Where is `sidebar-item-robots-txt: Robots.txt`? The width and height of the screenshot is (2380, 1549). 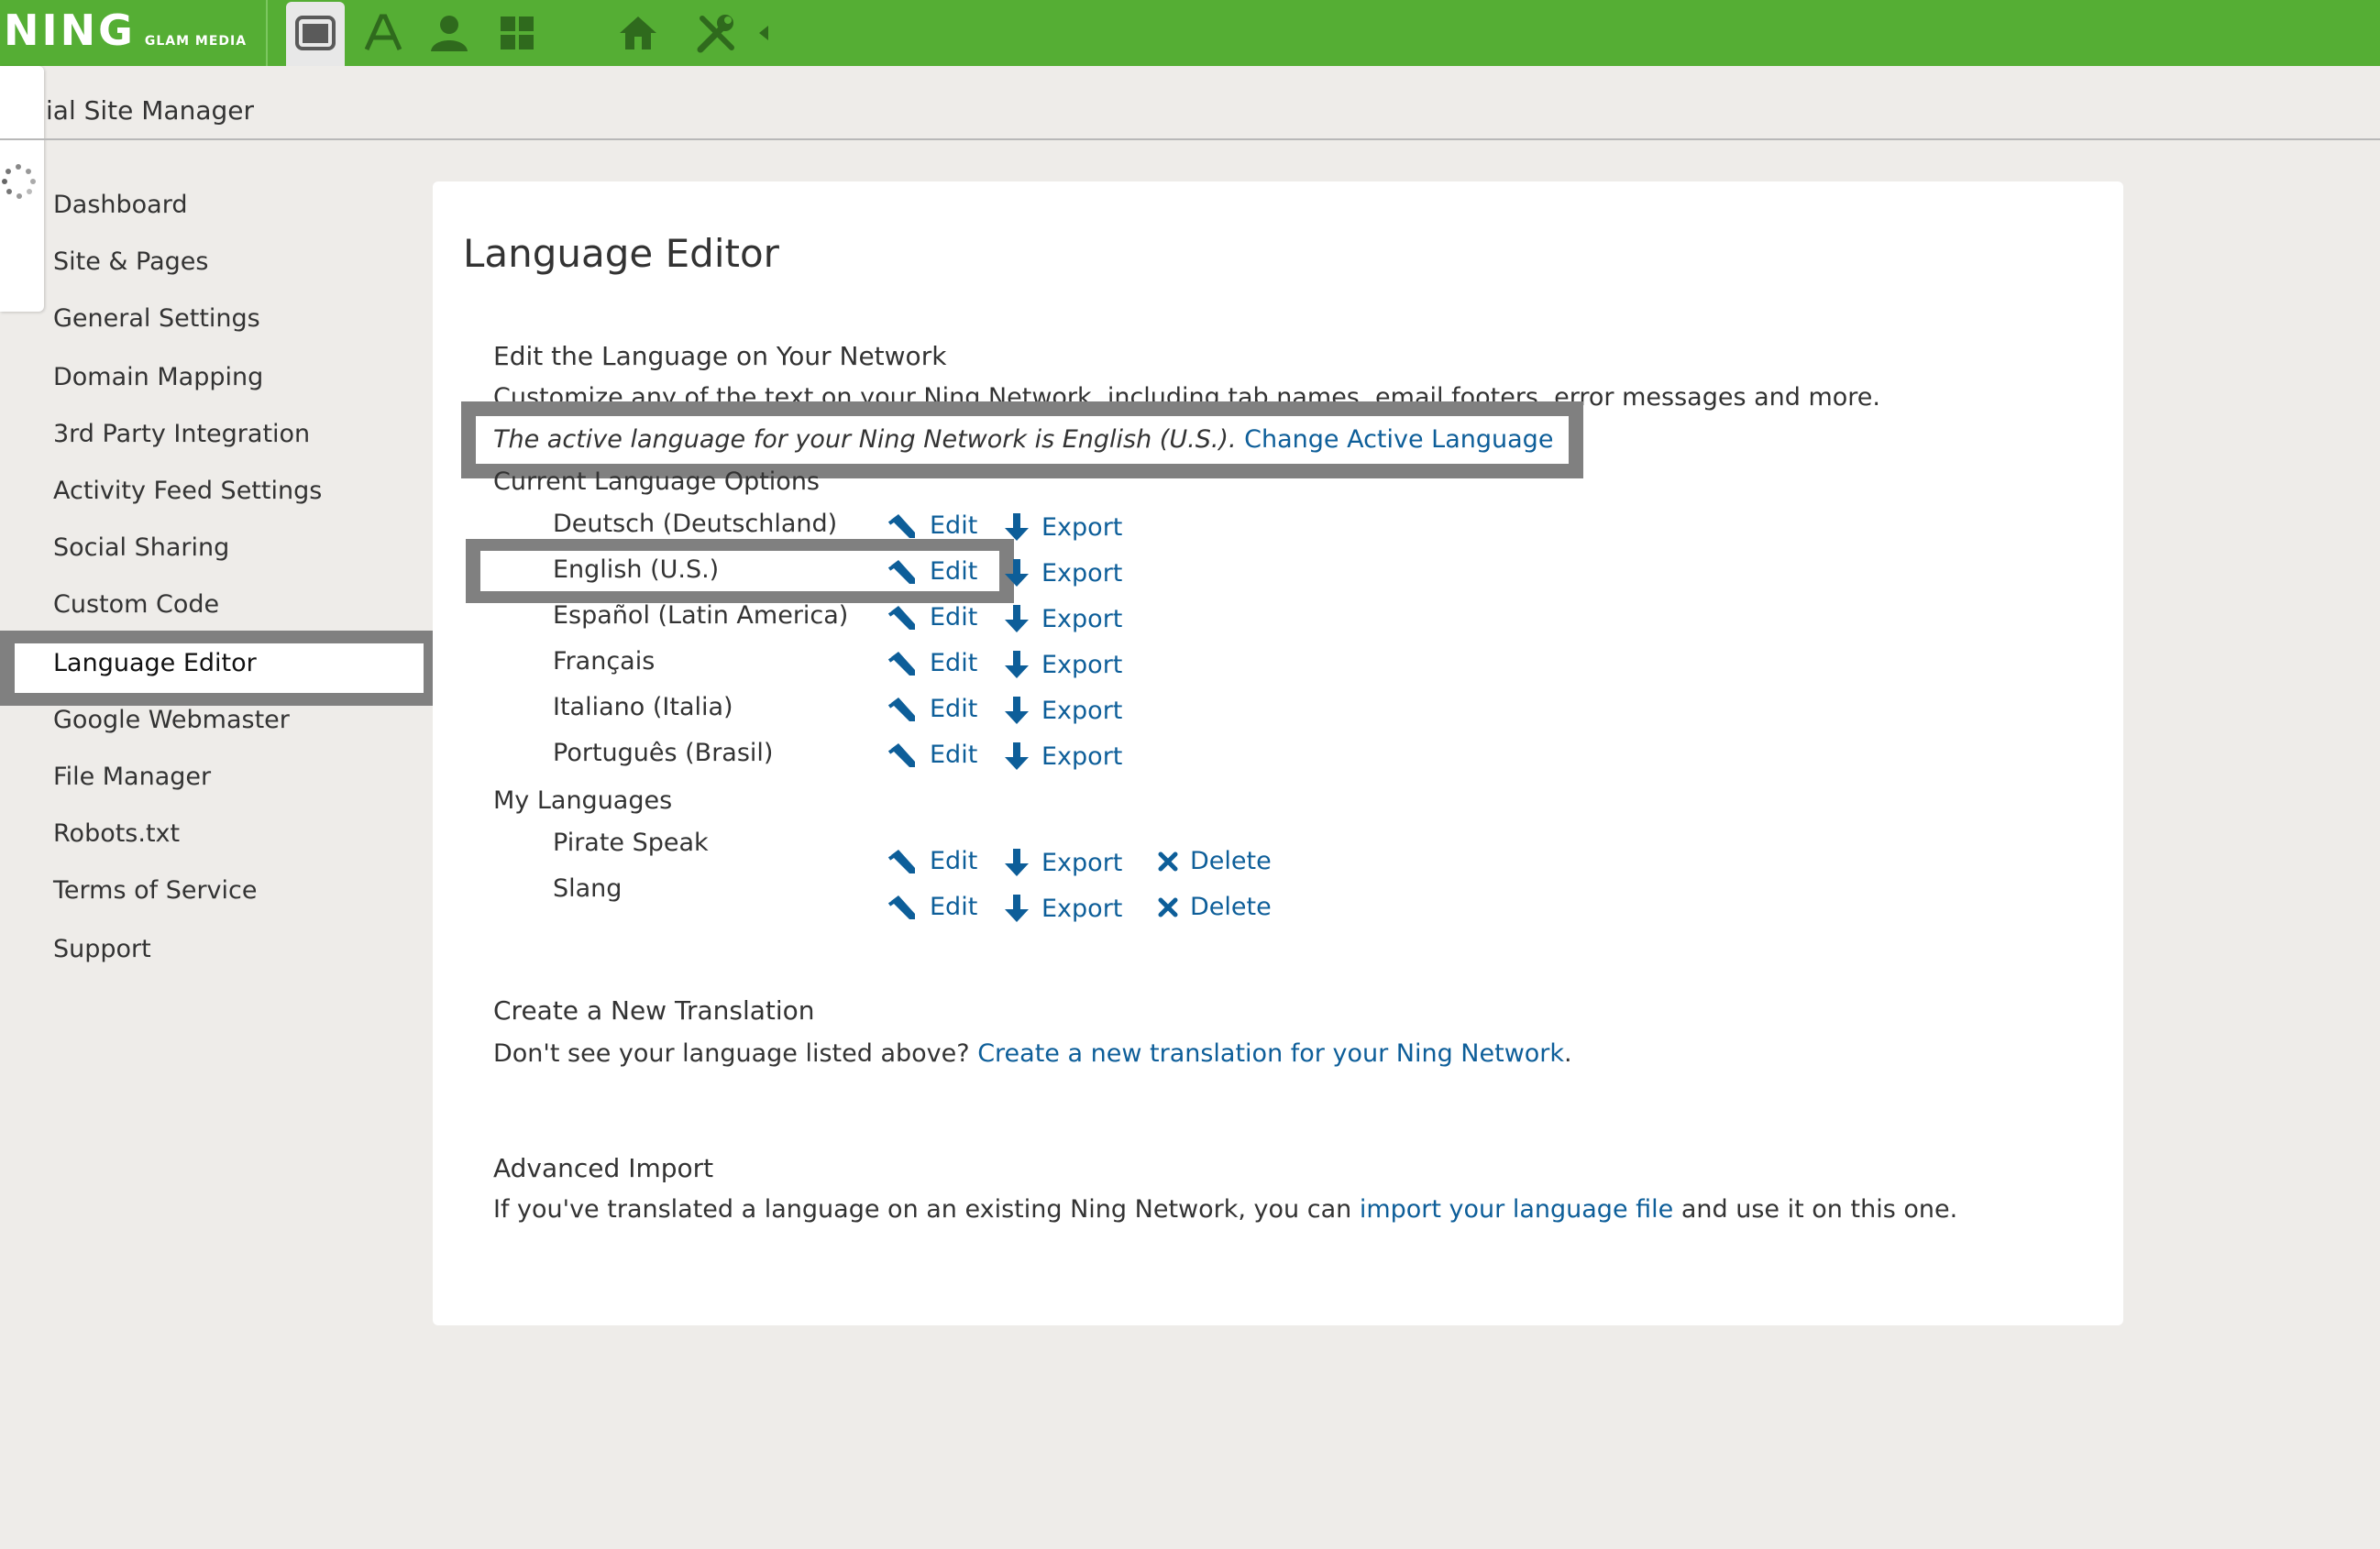
sidebar-item-robots-txt: Robots.txt is located at coordinates (116, 833).